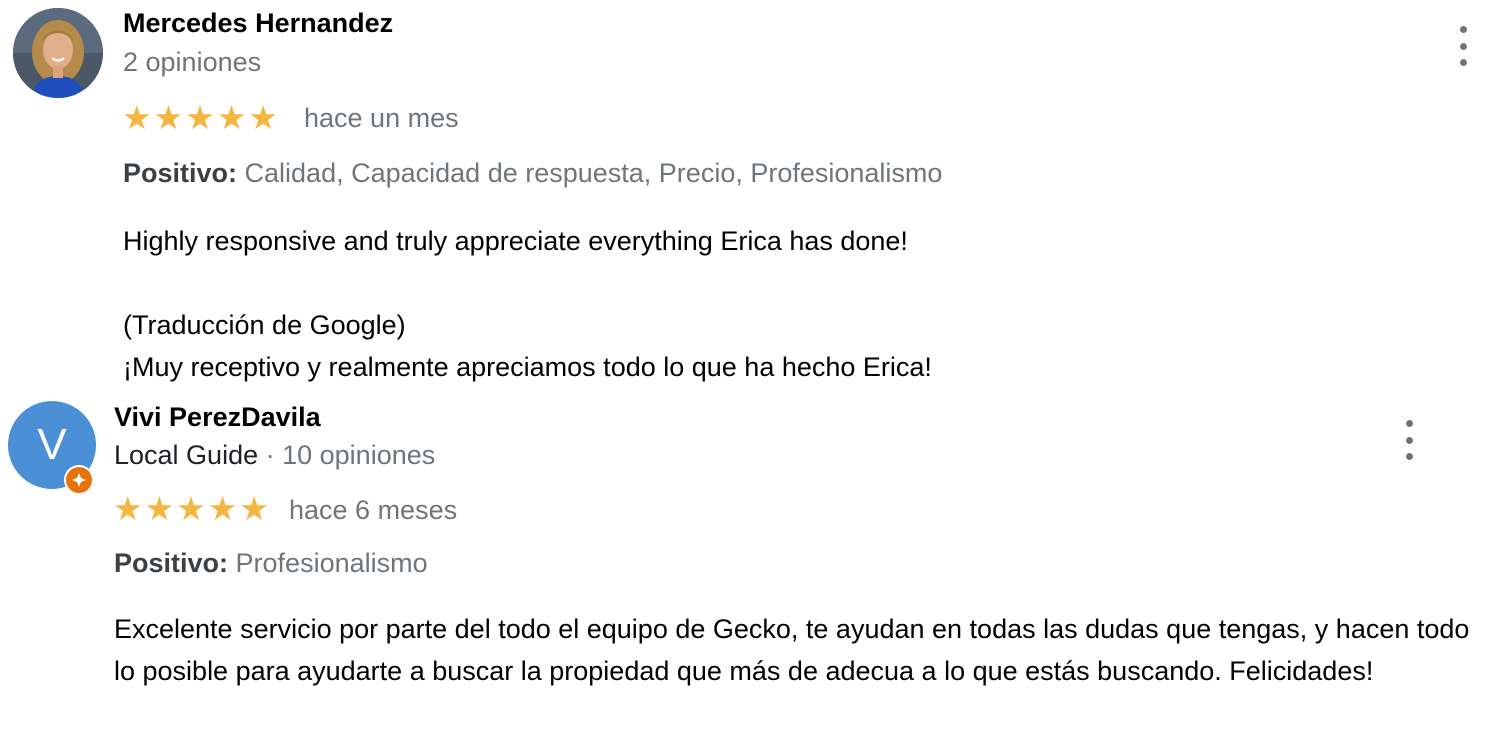  What do you see at coordinates (264, 325) in the screenshot?
I see `translation-label: (Traducción de Google)` at bounding box center [264, 325].